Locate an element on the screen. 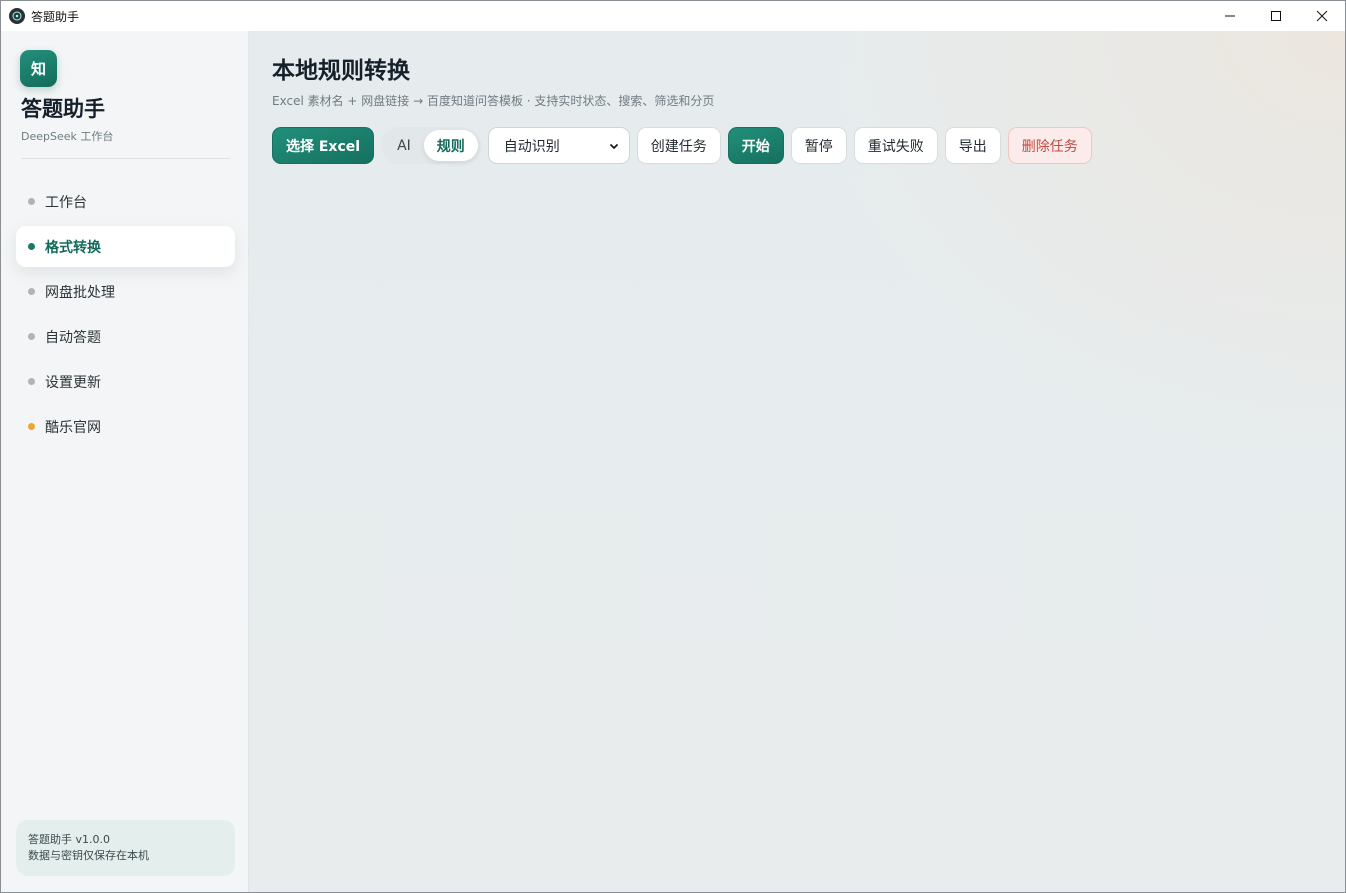 The image size is (1346, 893). sidebar-item-label: 工作台 is located at coordinates (66, 202).